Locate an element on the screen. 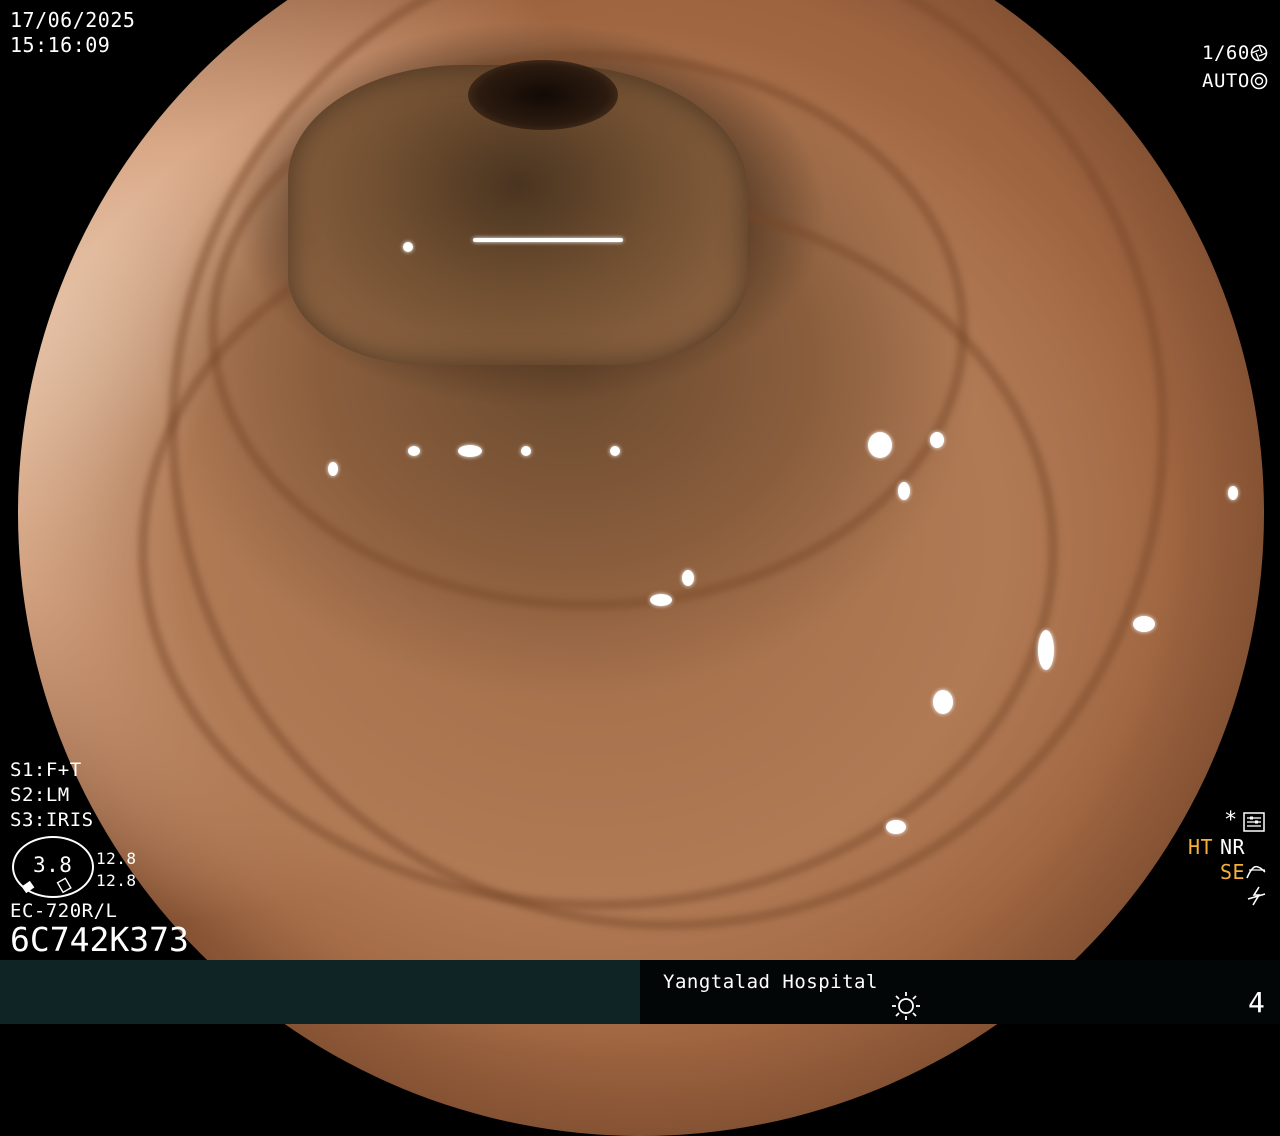  light-icon is located at coordinates (906, 1006).